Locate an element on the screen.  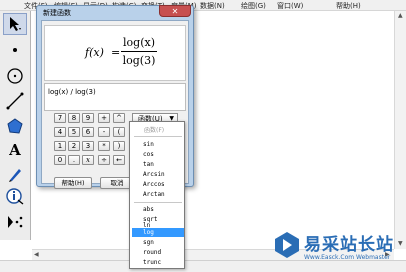
toolbox: A is located at coordinates (15, 125).